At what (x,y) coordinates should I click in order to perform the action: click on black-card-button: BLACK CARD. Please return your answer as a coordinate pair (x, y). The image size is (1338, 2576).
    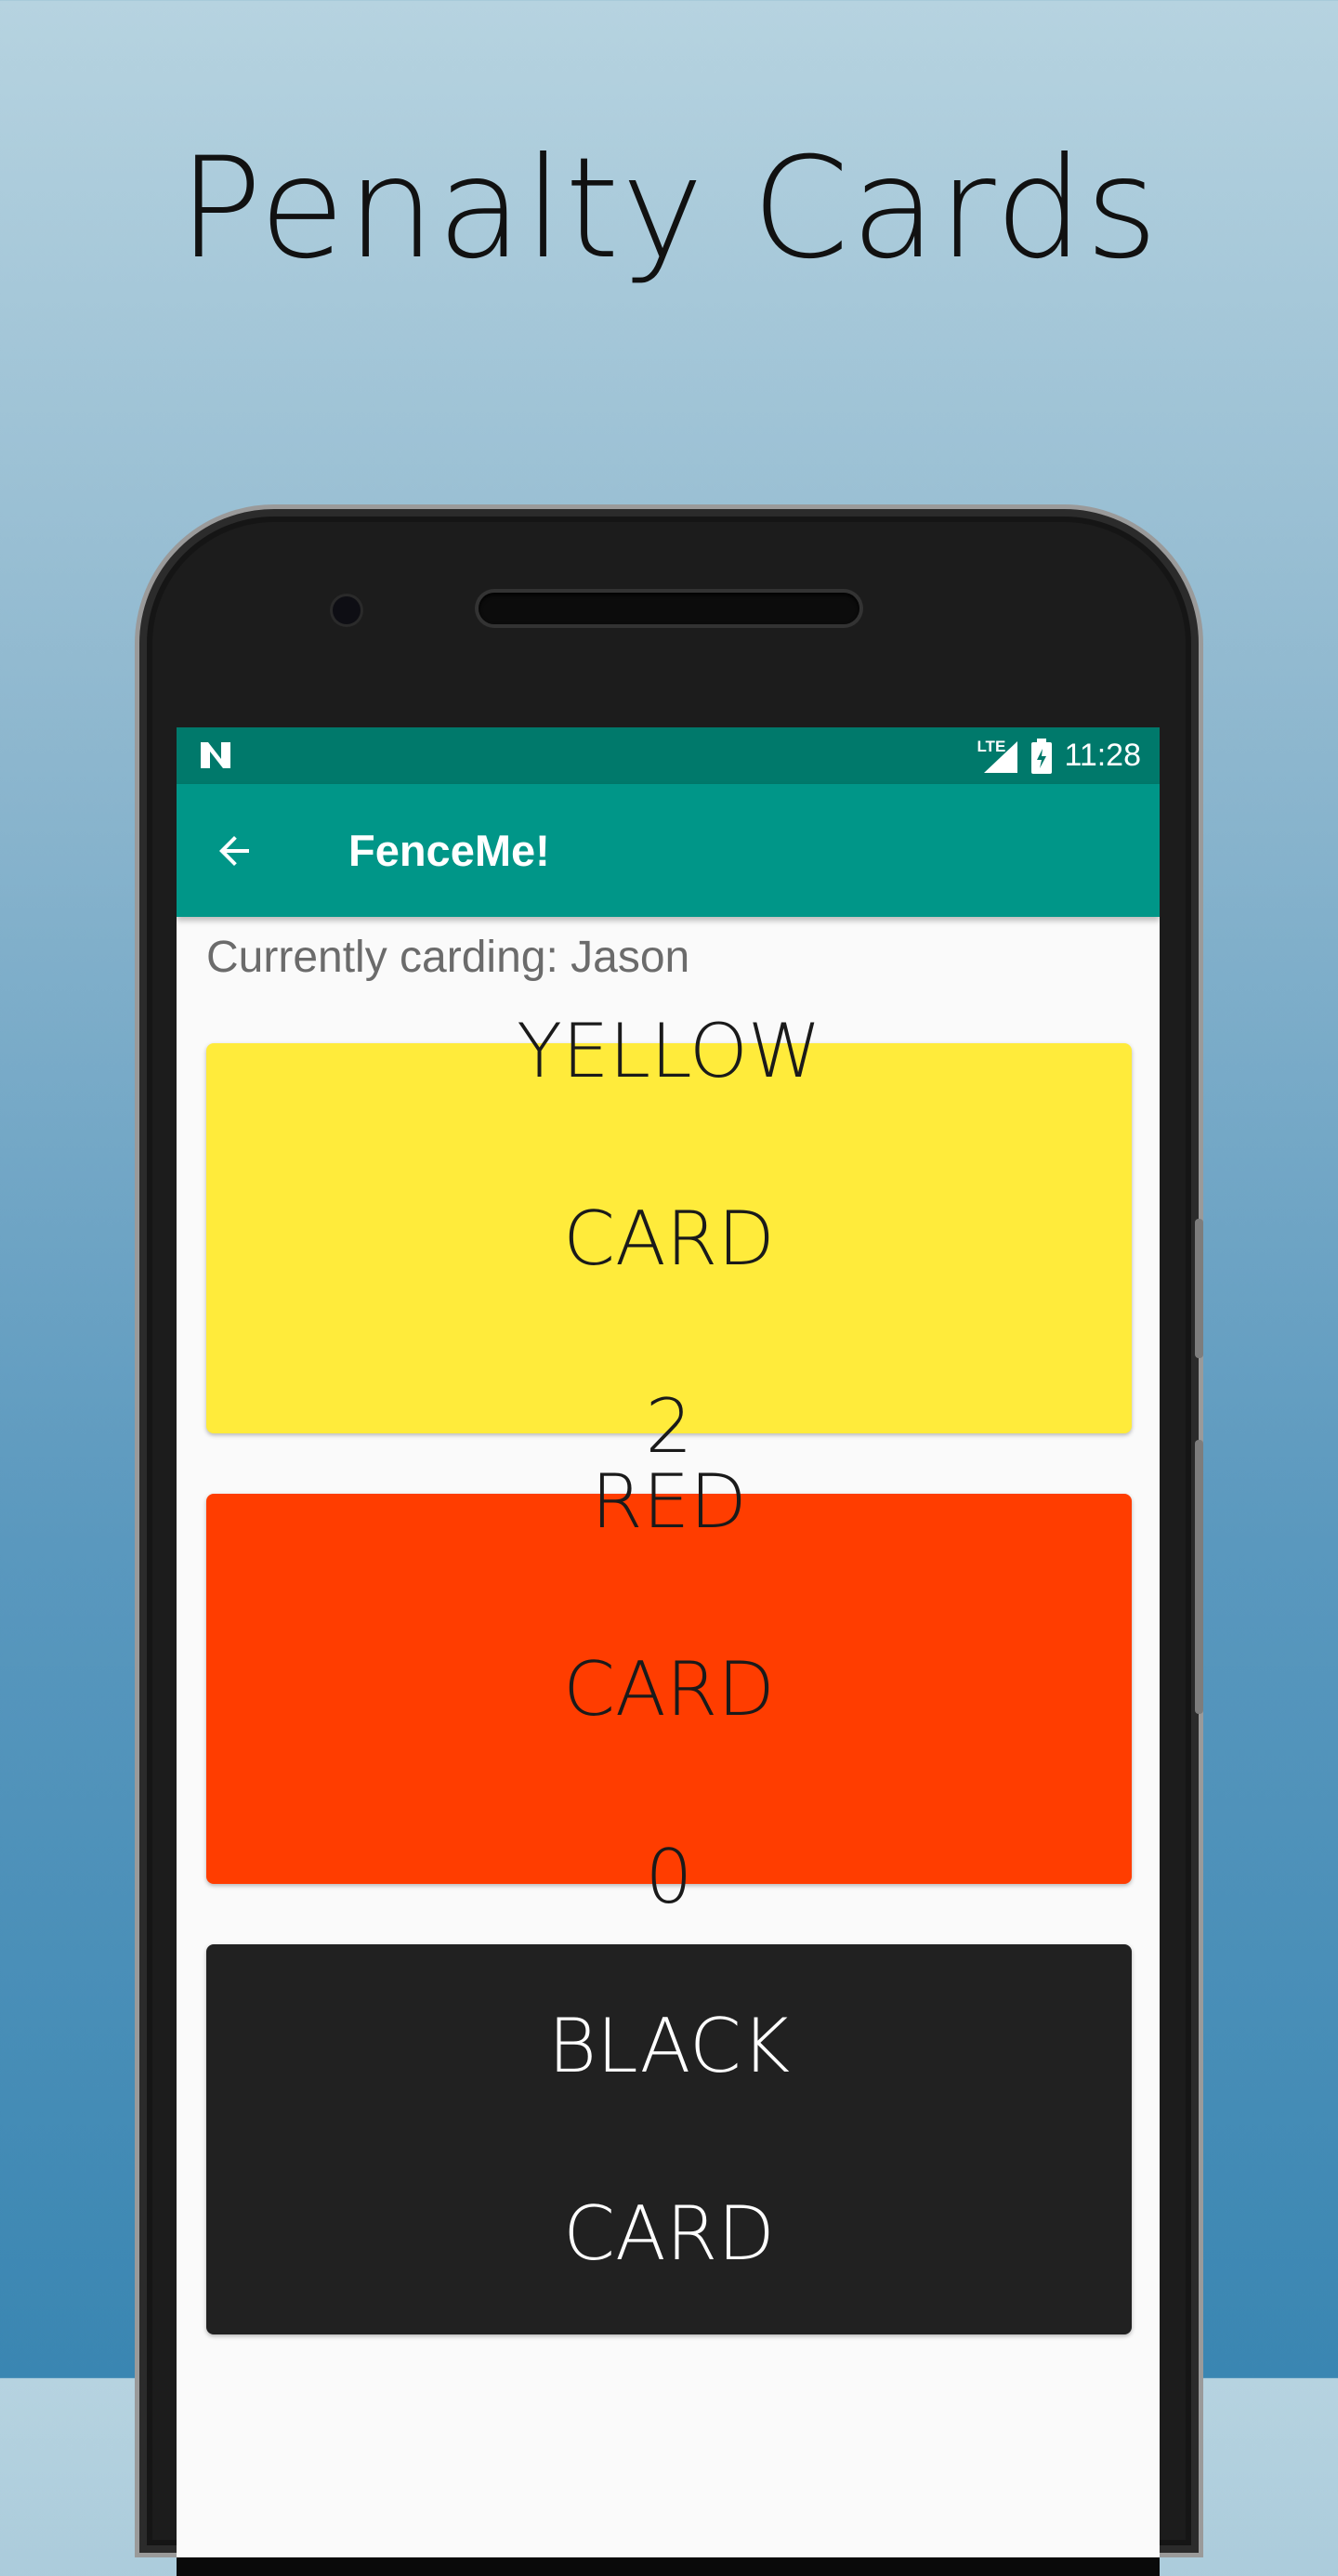
    Looking at the image, I should click on (669, 2139).